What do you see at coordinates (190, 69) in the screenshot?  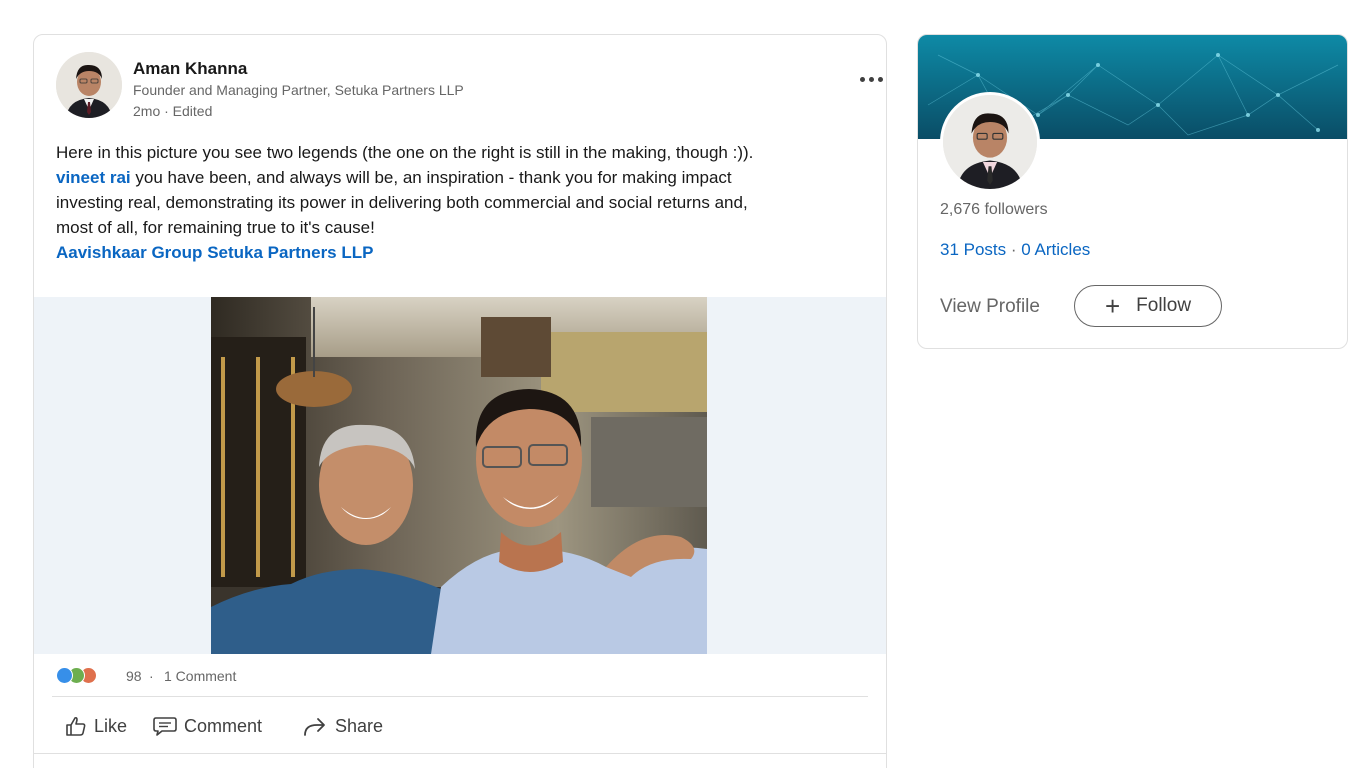 I see `author-name: Aman Khanna` at bounding box center [190, 69].